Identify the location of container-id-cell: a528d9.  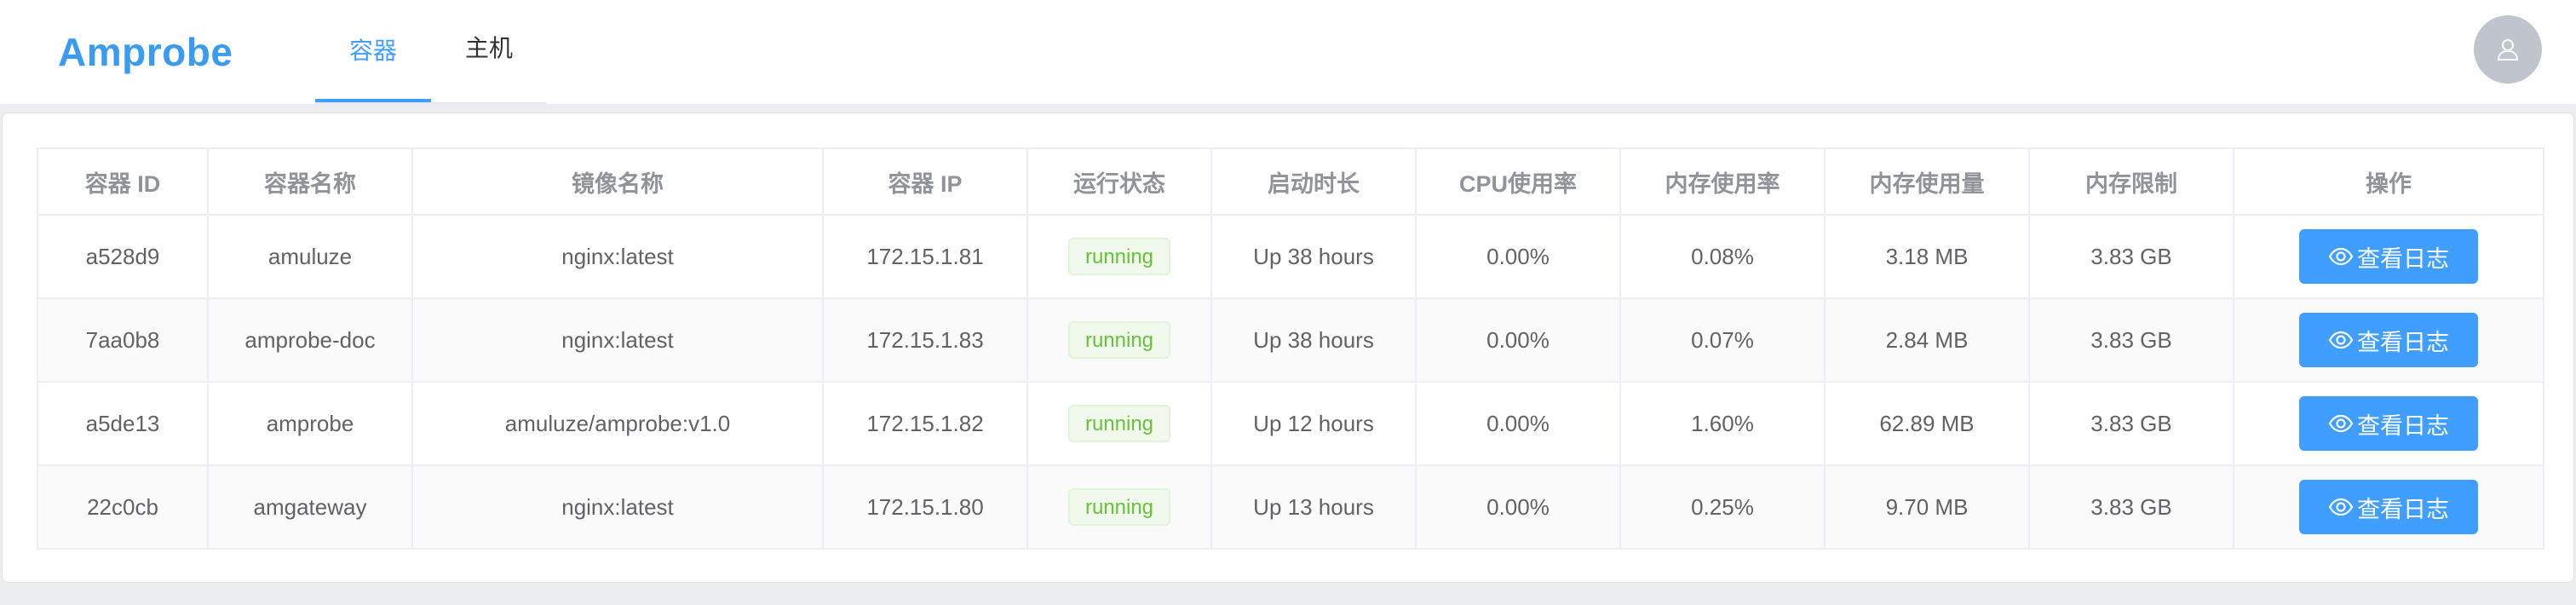
(123, 256).